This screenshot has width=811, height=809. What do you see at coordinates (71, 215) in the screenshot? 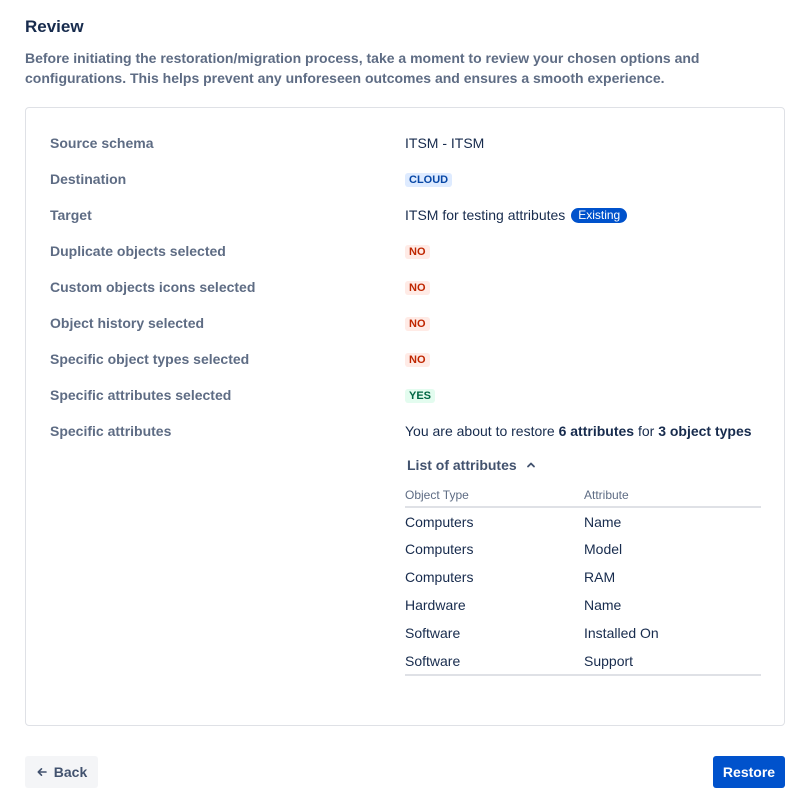
I see `target-label: Target` at bounding box center [71, 215].